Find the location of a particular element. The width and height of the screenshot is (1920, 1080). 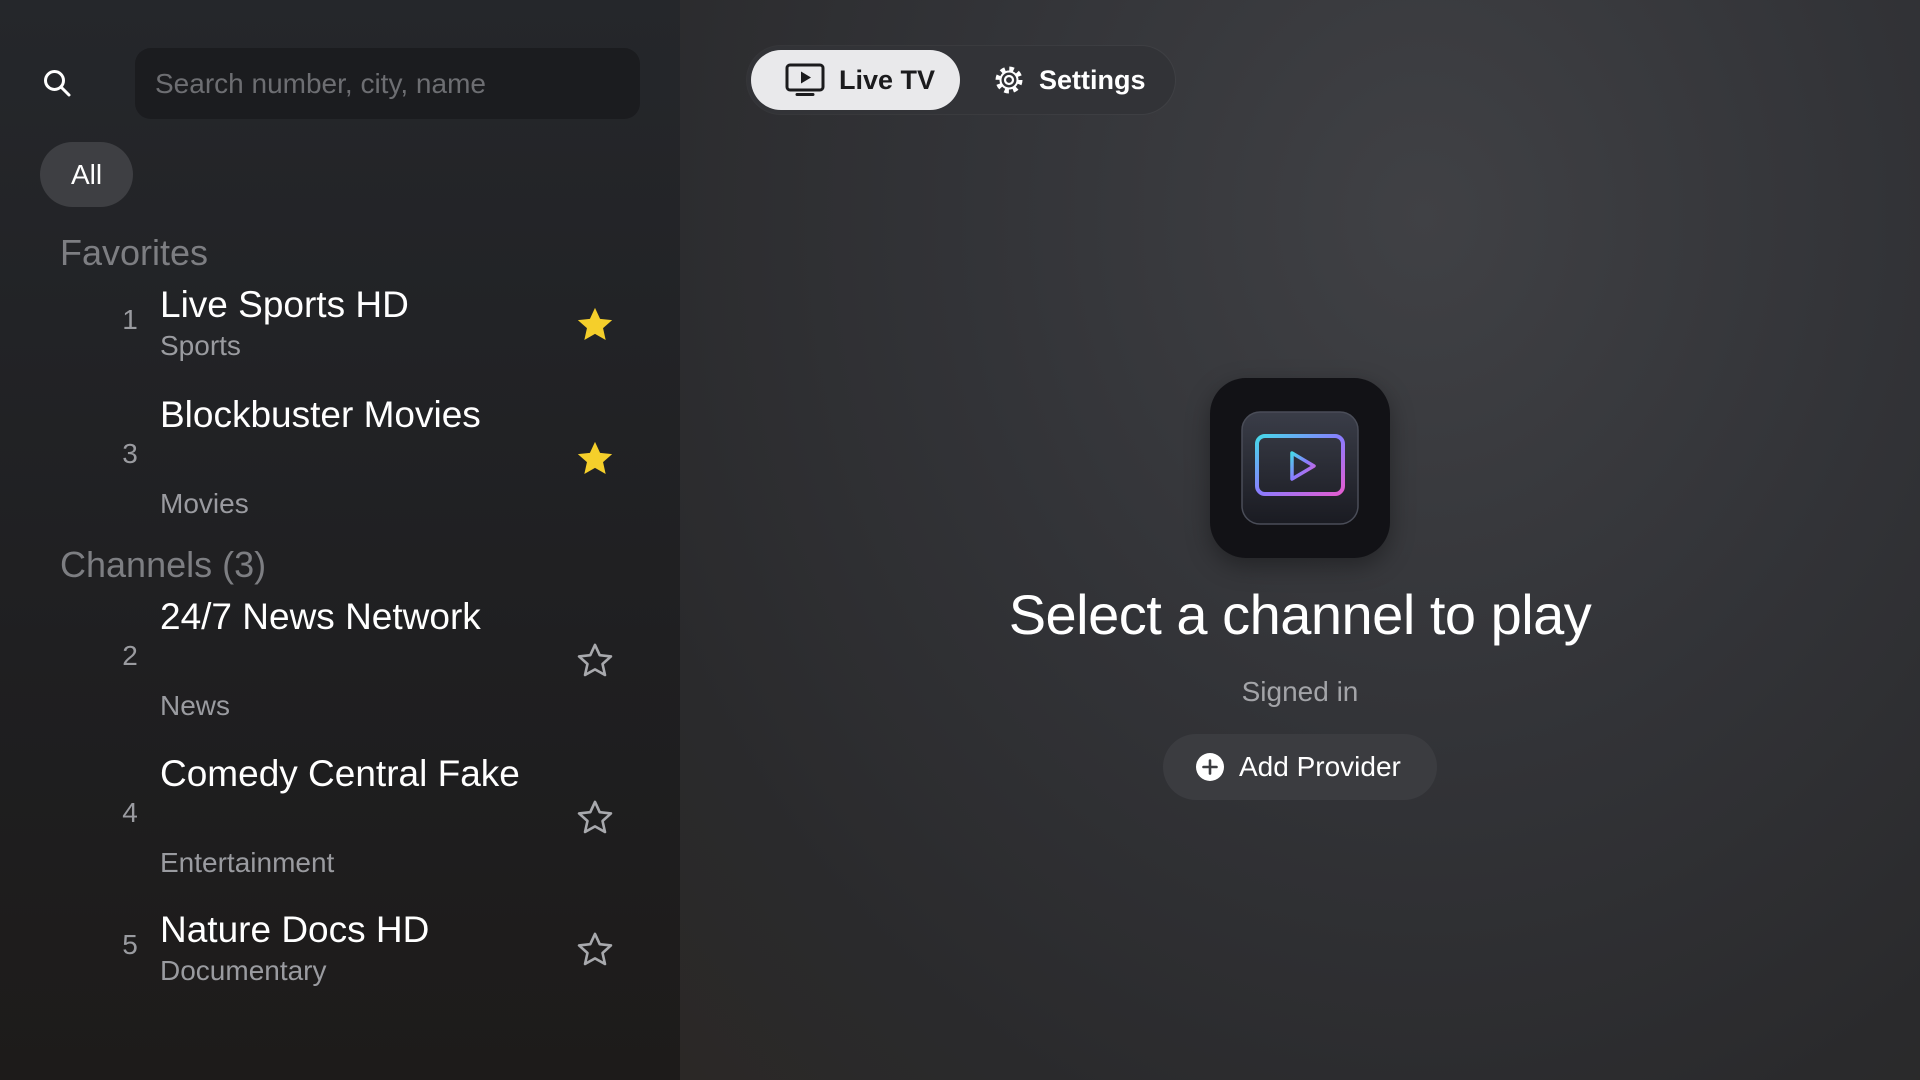

channel-item: 2 24/7 News Network News is located at coordinates (340, 657).